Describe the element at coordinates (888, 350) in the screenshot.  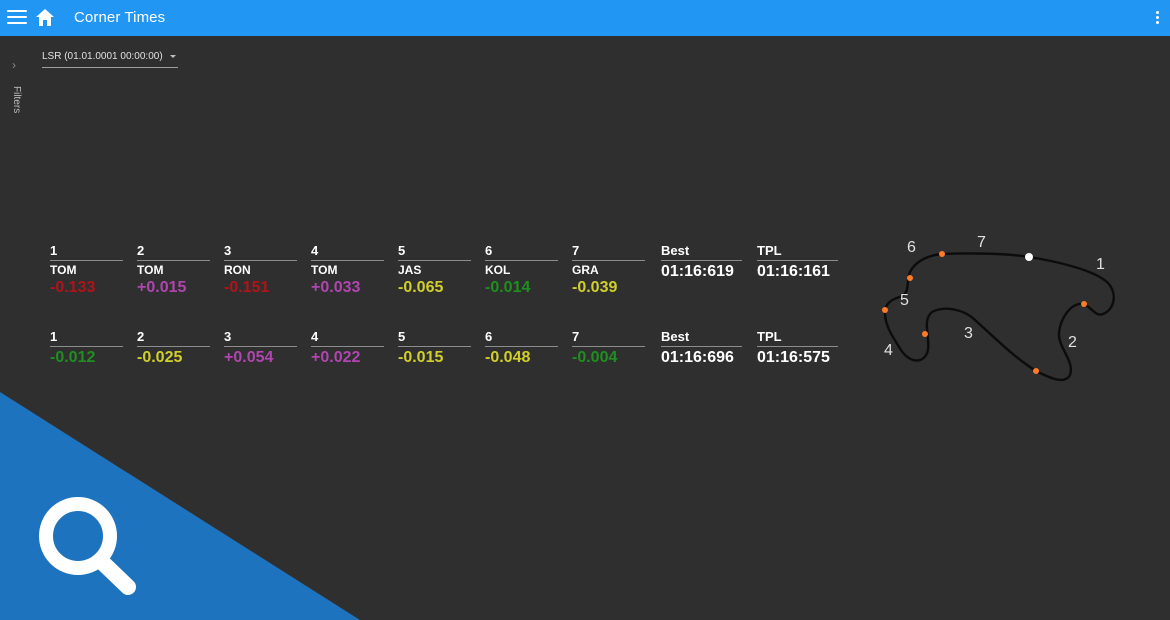
I see `corner-label-4: 4` at that location.